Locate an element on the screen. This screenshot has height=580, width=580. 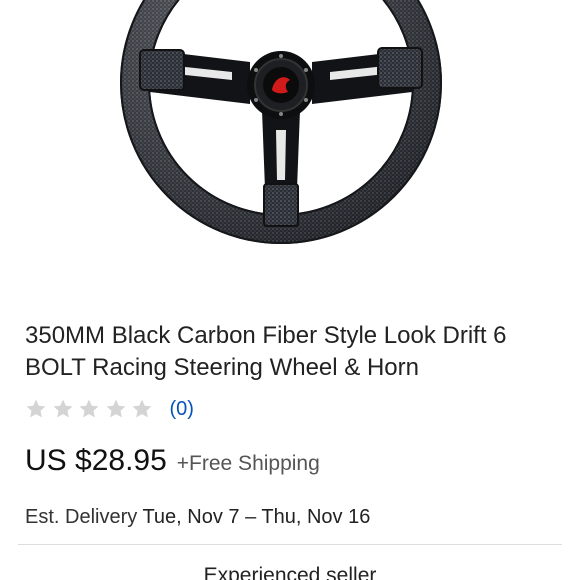
review-count-link: (0) is located at coordinates (182, 409).